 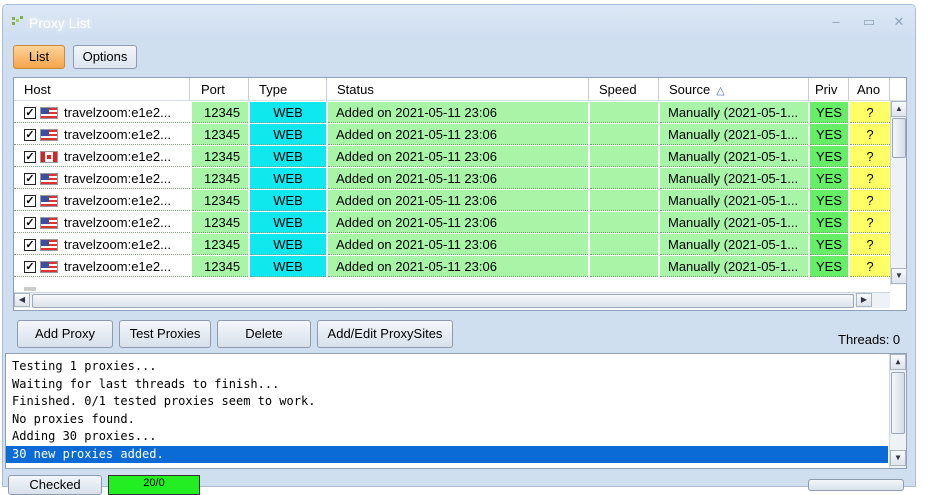 What do you see at coordinates (836, 22) in the screenshot?
I see `minimize-icon: –` at bounding box center [836, 22].